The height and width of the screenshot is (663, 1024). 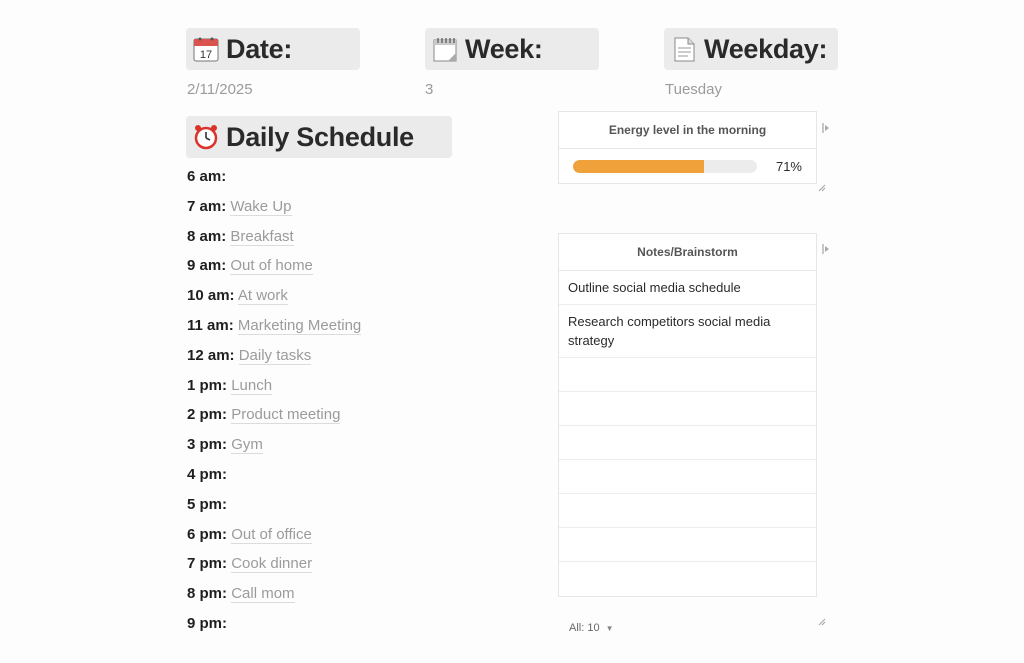 I want to click on schedule-header: Daily Schedule, so click(x=319, y=137).